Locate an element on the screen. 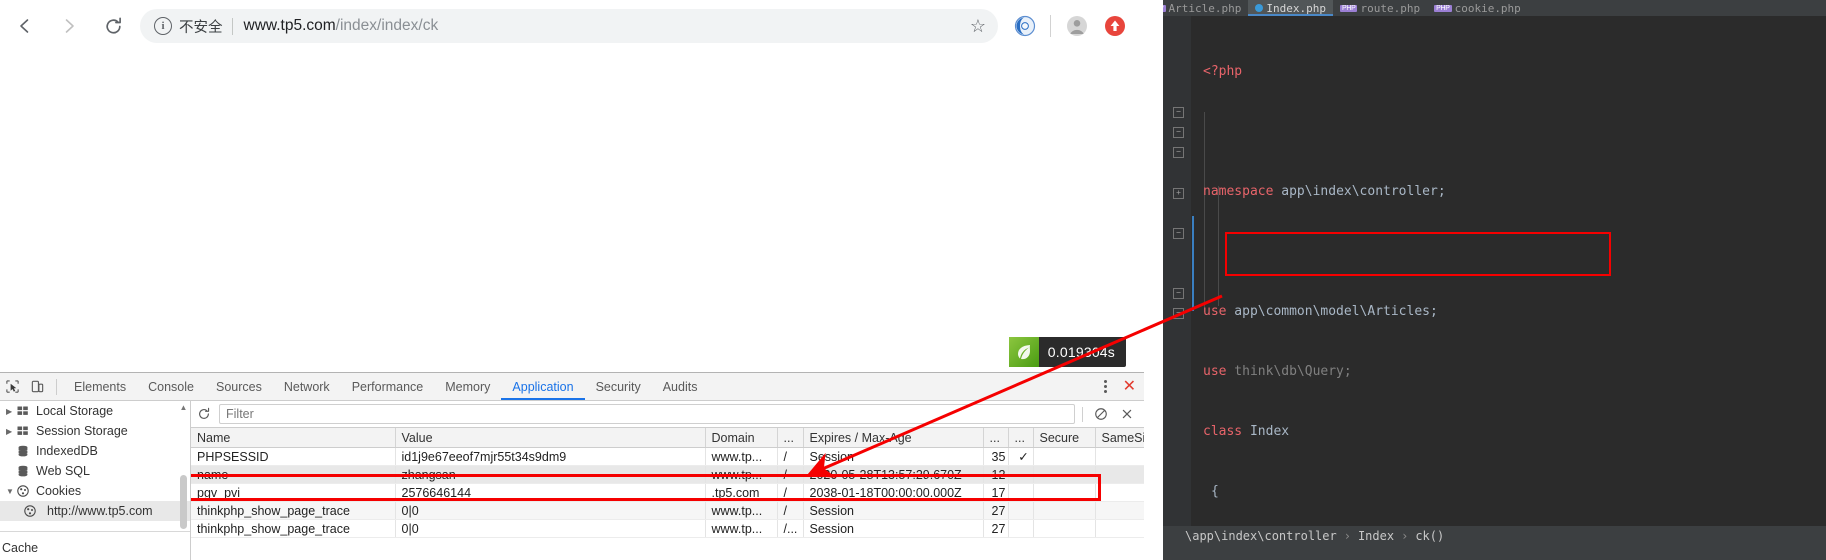 Image resolution: width=1826 pixels, height=560 pixels. sidebar-item-indexeddb: IndexedDB is located at coordinates (95, 451).